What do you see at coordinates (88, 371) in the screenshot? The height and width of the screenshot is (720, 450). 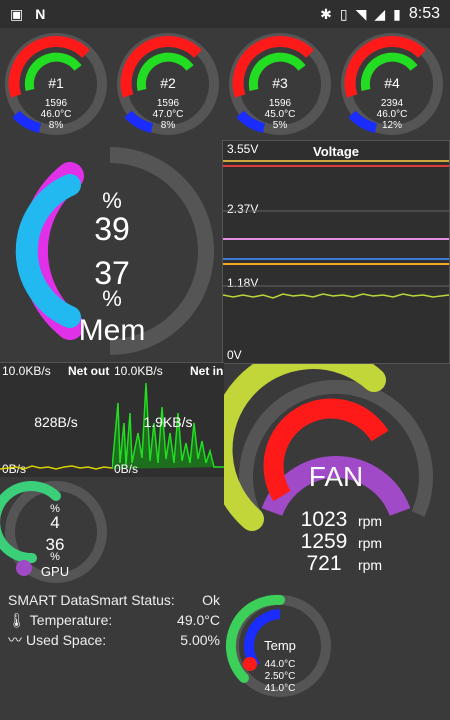 I see `net-out-title: Net out` at bounding box center [88, 371].